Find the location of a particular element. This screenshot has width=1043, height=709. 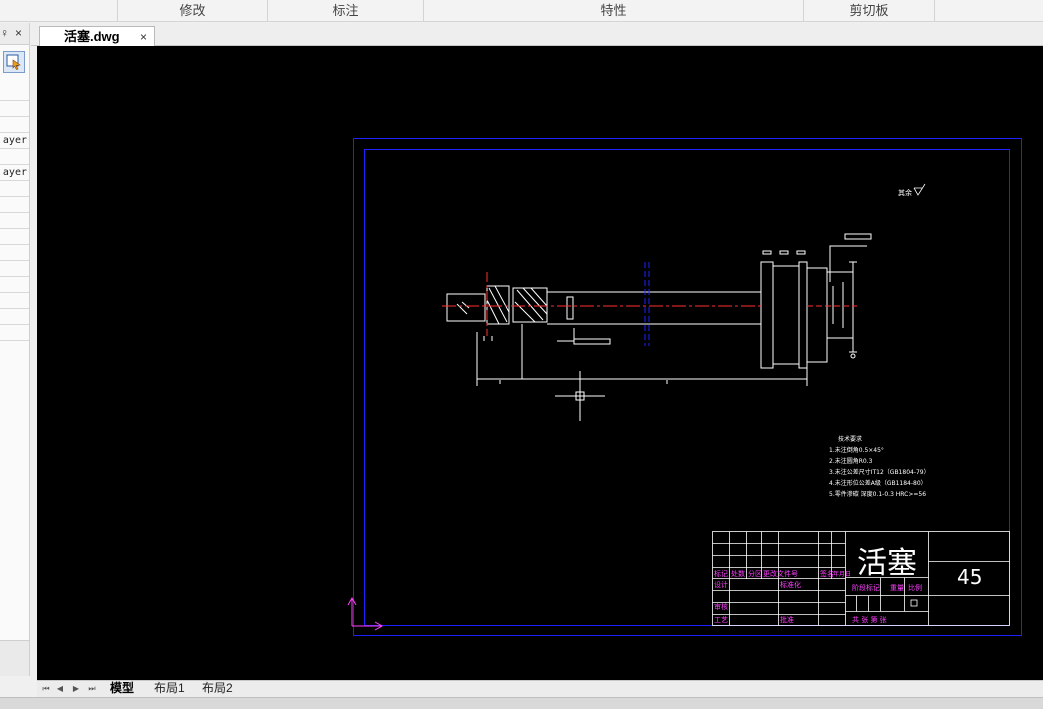

next-layout-icon: ▶ is located at coordinates (76, 689).